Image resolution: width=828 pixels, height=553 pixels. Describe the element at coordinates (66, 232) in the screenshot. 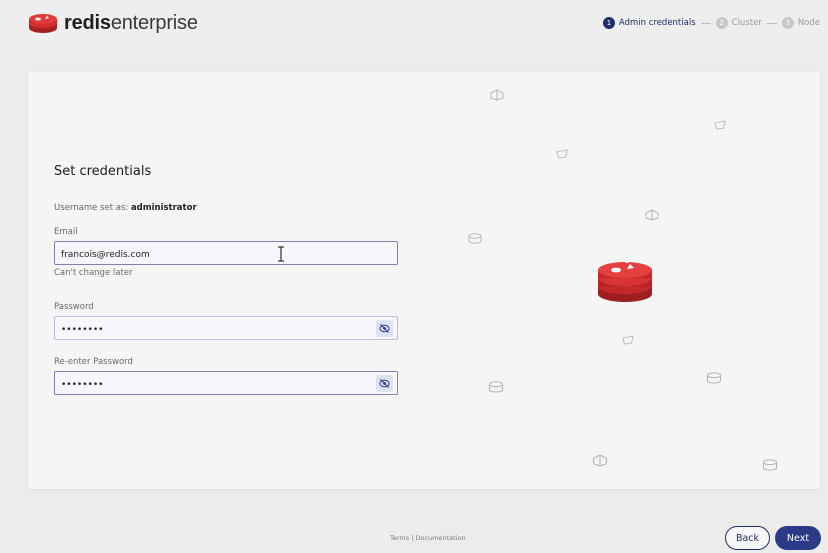

I see `email-label: Email` at that location.